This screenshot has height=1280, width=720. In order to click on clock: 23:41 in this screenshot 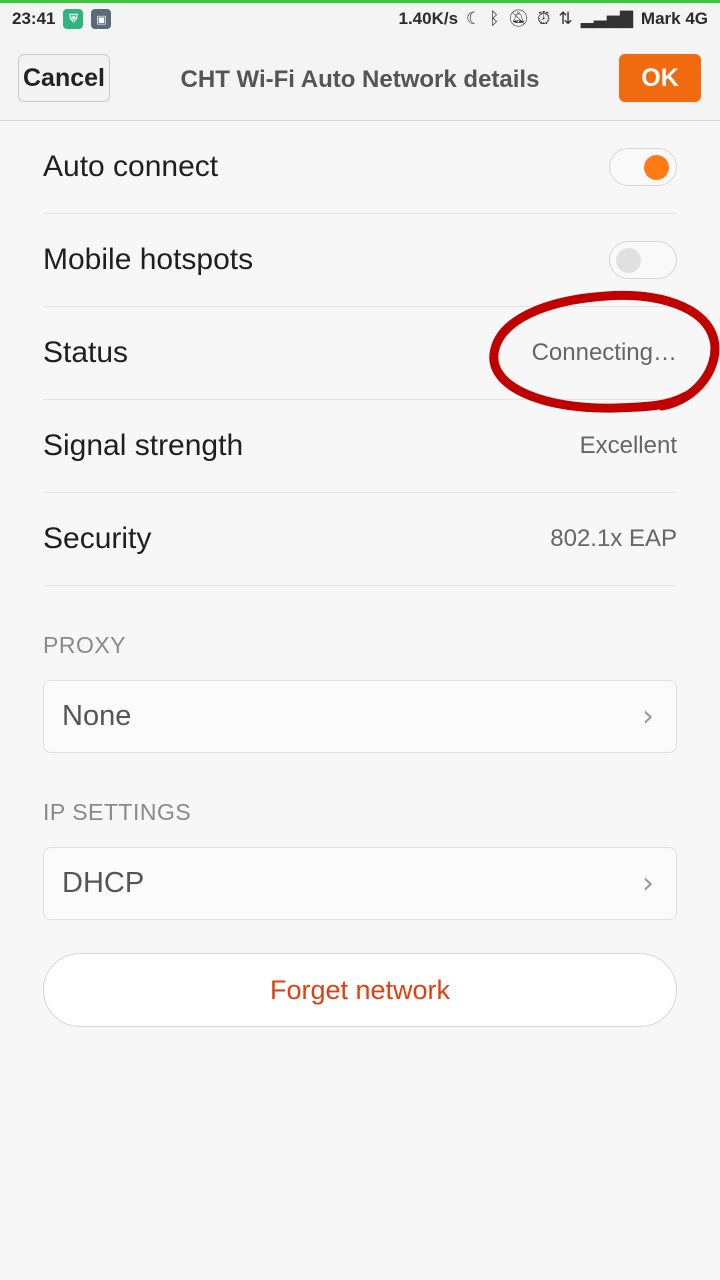, I will do `click(34, 18)`.